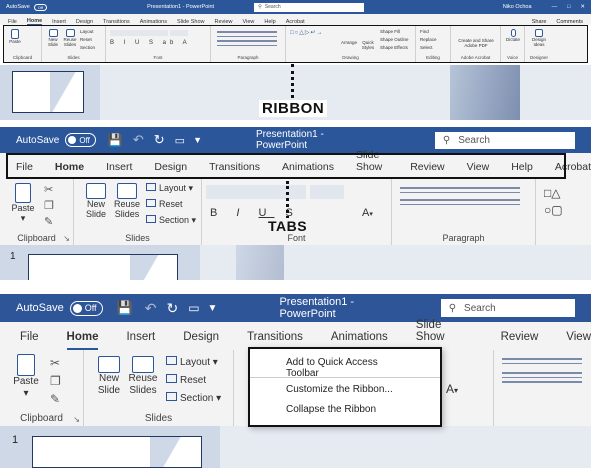  Describe the element at coordinates (13, 256) in the screenshot. I see `slide-number: 1` at that location.